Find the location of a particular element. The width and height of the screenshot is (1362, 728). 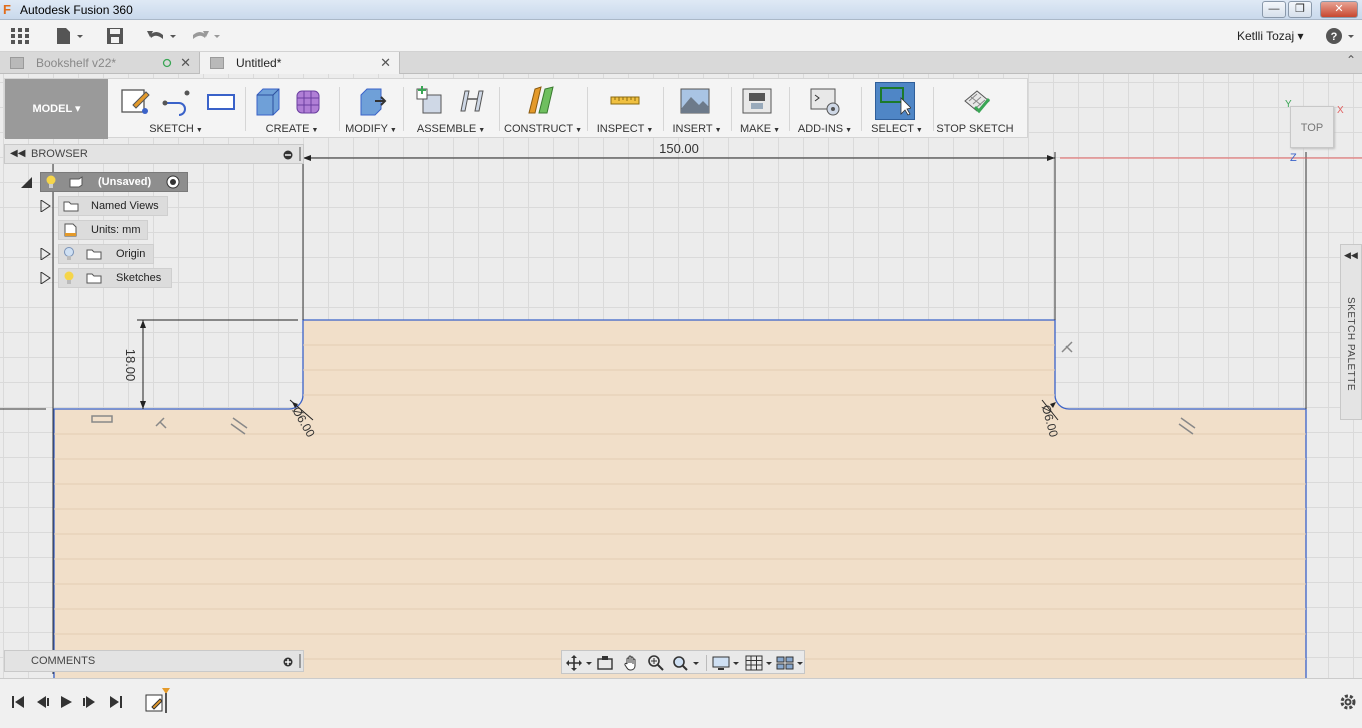

grid-settings-icon is located at coordinates (759, 663).